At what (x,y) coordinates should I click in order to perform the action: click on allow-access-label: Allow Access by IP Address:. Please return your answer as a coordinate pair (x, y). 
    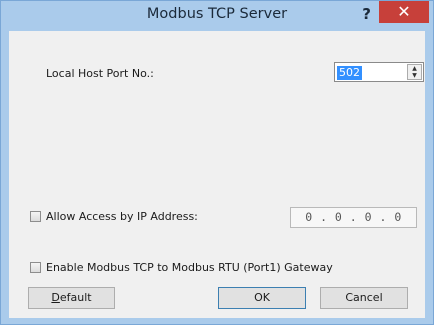
    Looking at the image, I should click on (122, 216).